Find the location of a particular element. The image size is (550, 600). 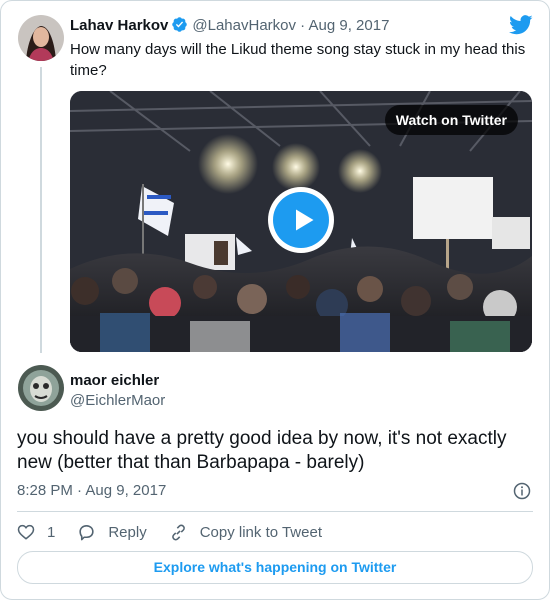

parent-author-name: Lahav Harkov is located at coordinates (119, 25).